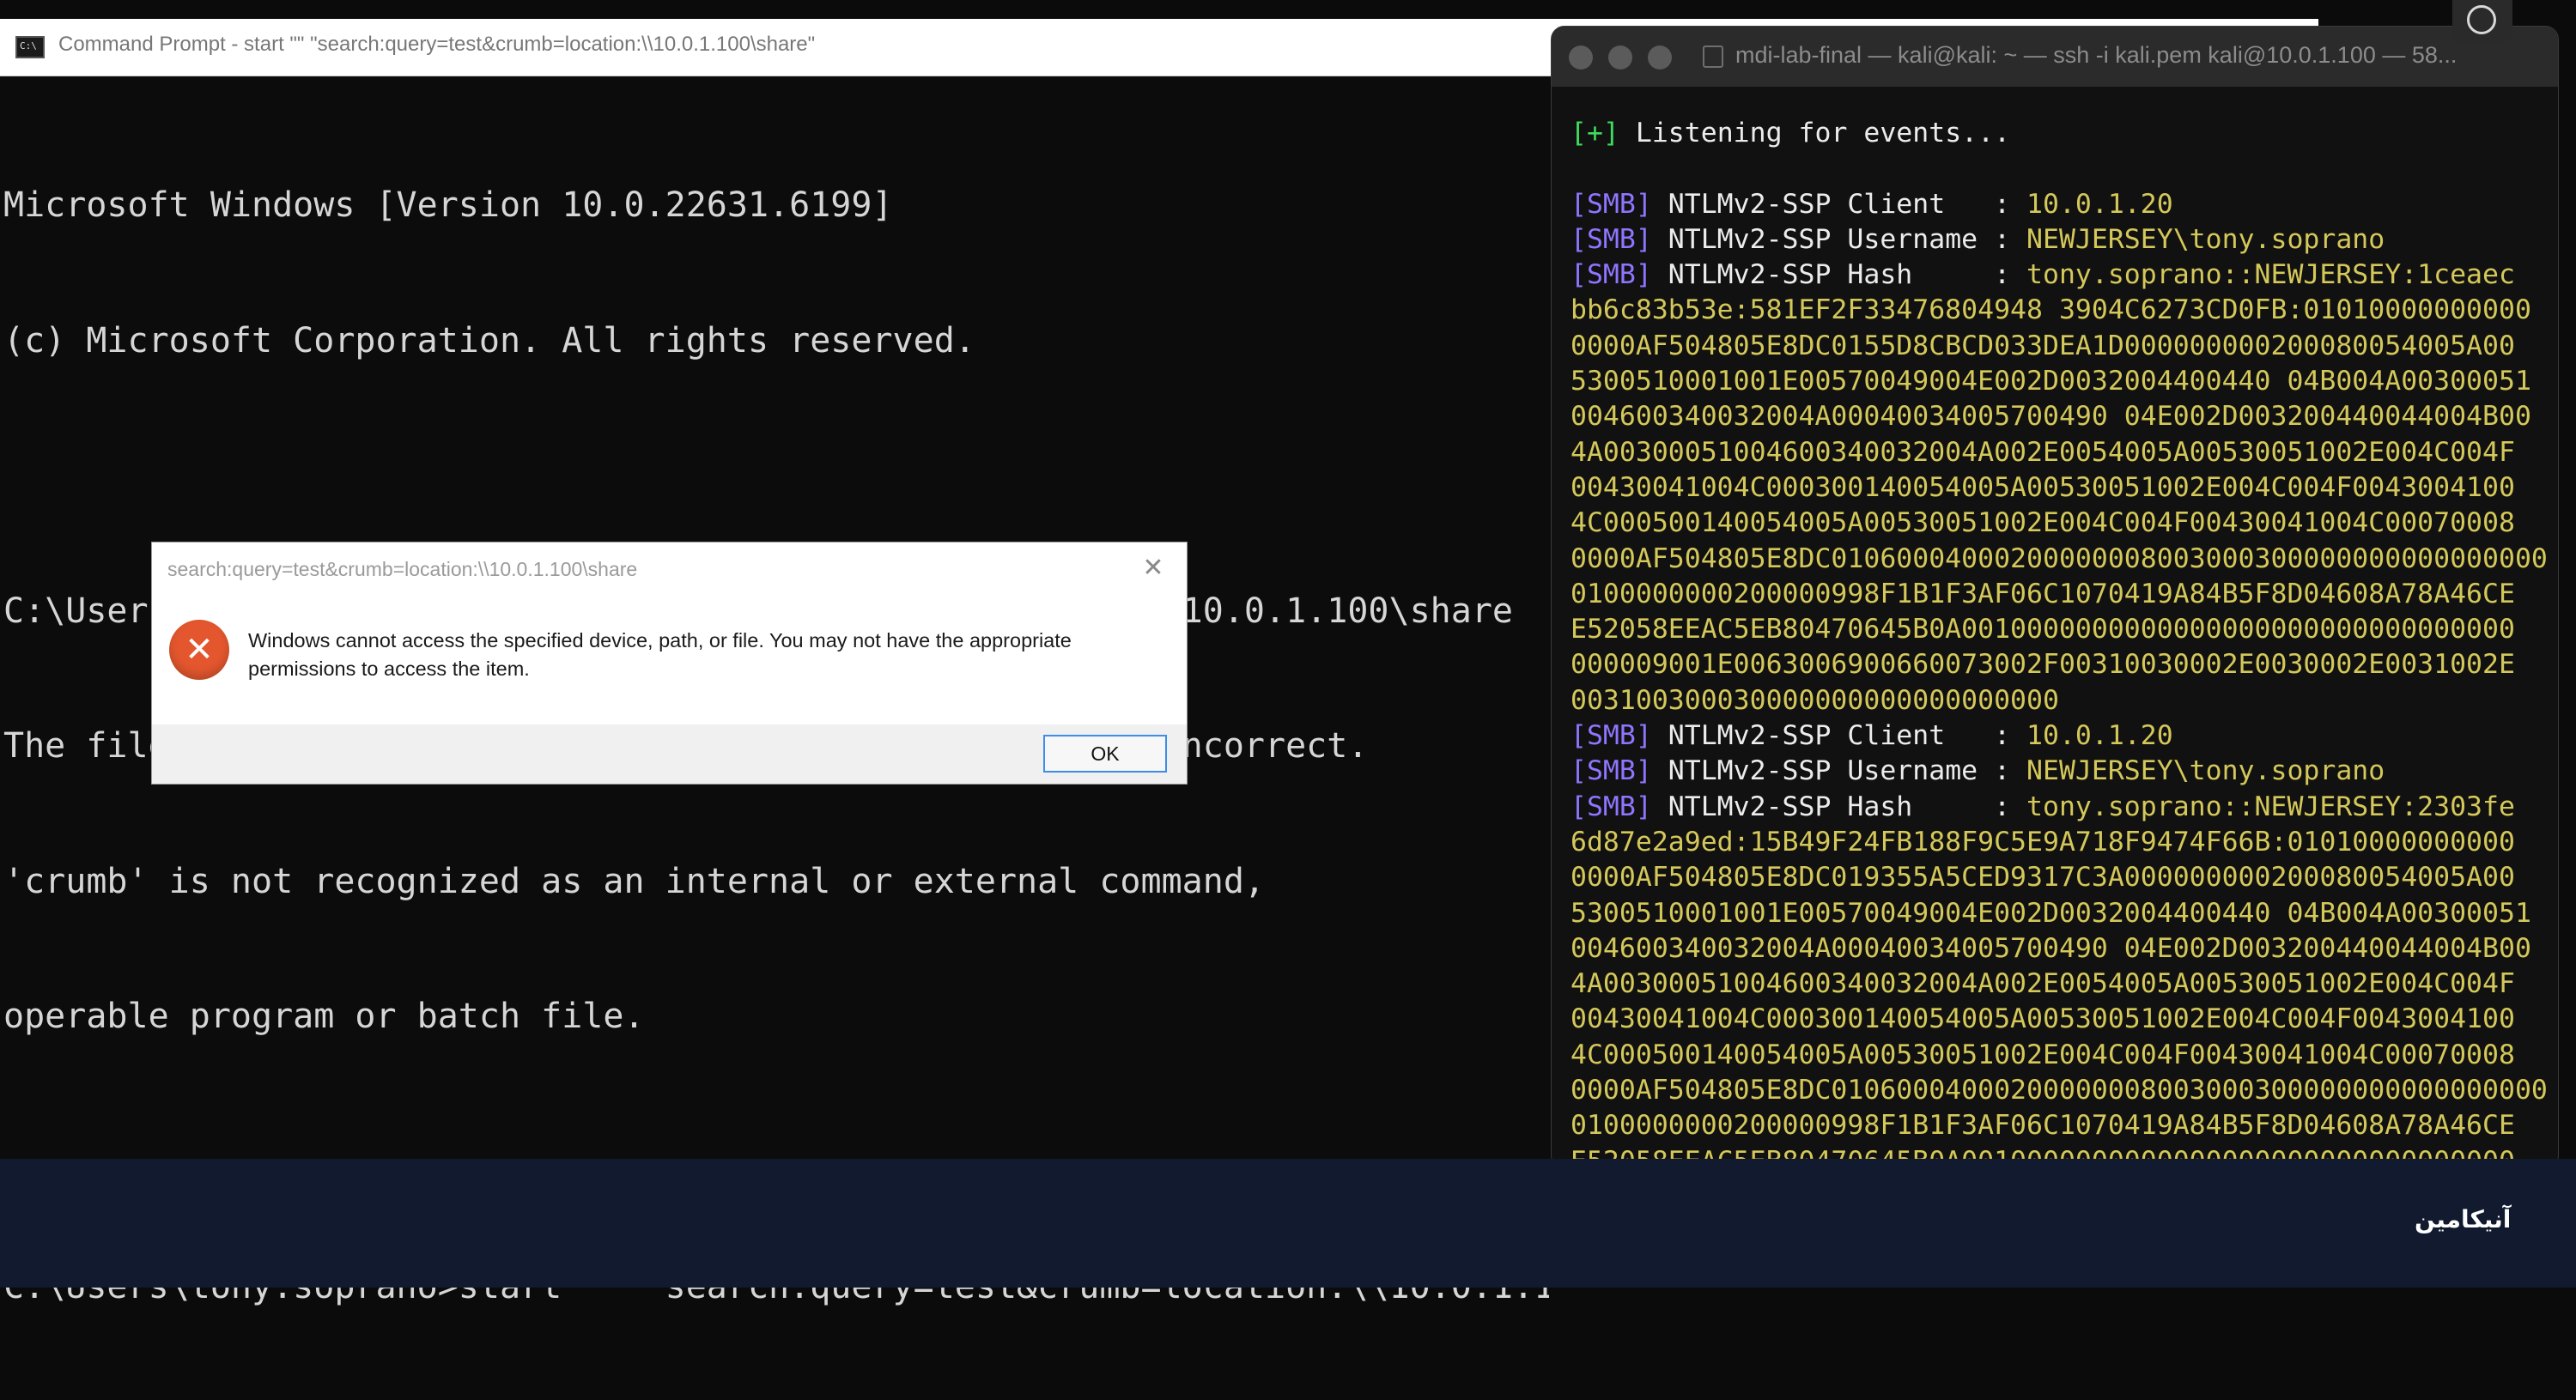  What do you see at coordinates (2060, 700) in the screenshot?
I see `hash-continuation-line: 003100300030000000000000000000` at bounding box center [2060, 700].